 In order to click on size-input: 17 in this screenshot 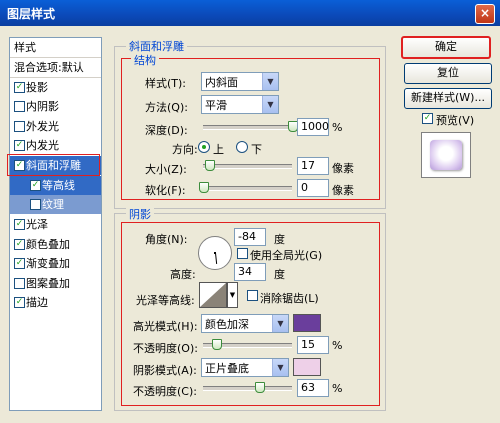, I will do `click(313, 166)`.